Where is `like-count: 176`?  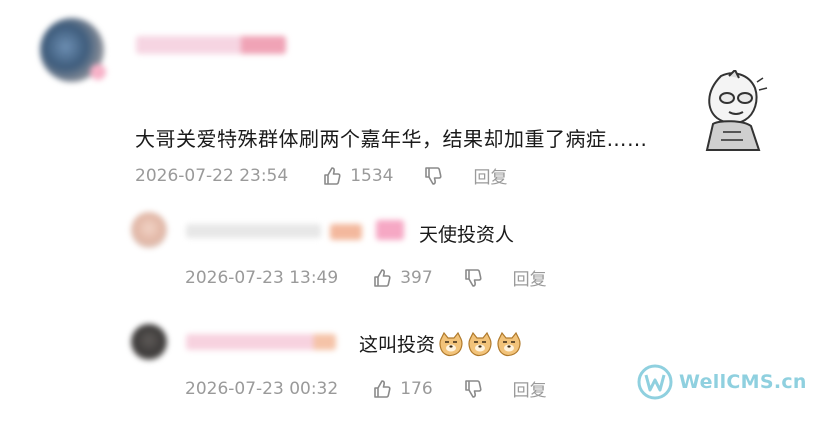 like-count: 176 is located at coordinates (416, 388).